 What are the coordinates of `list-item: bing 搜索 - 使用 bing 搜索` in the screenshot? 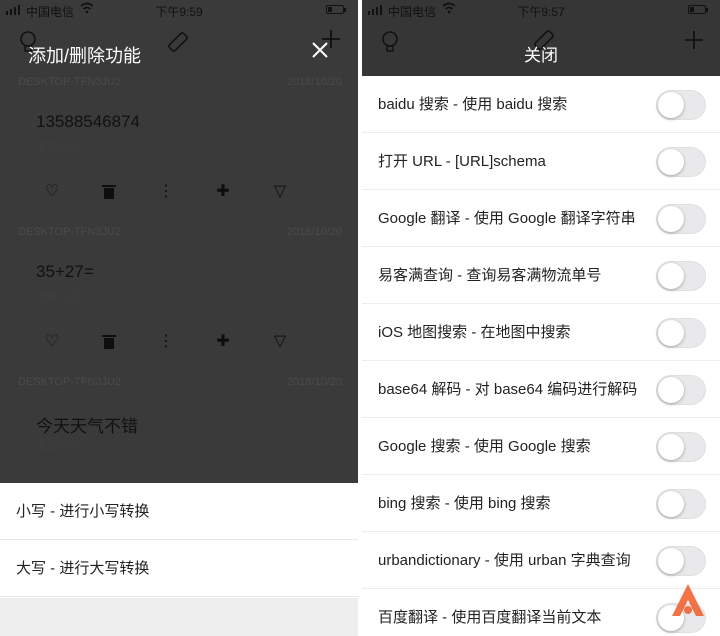 It's located at (541, 503).